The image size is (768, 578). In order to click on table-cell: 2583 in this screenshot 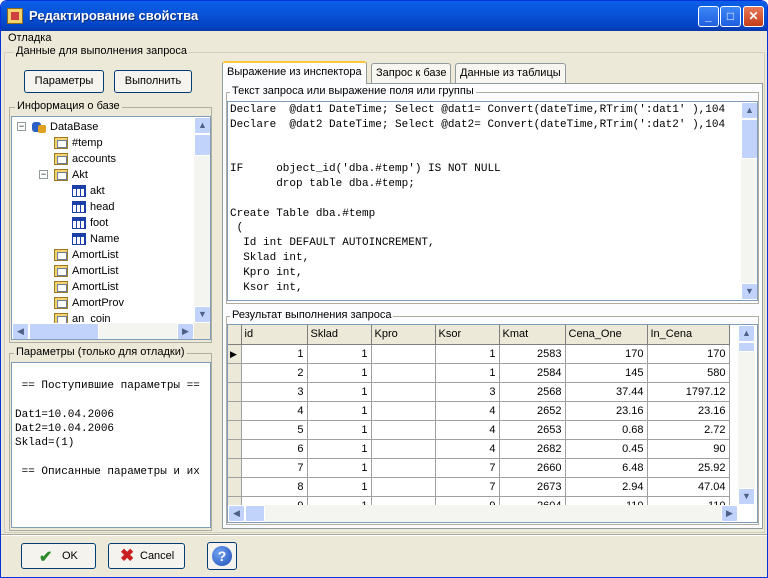, I will do `click(532, 354)`.